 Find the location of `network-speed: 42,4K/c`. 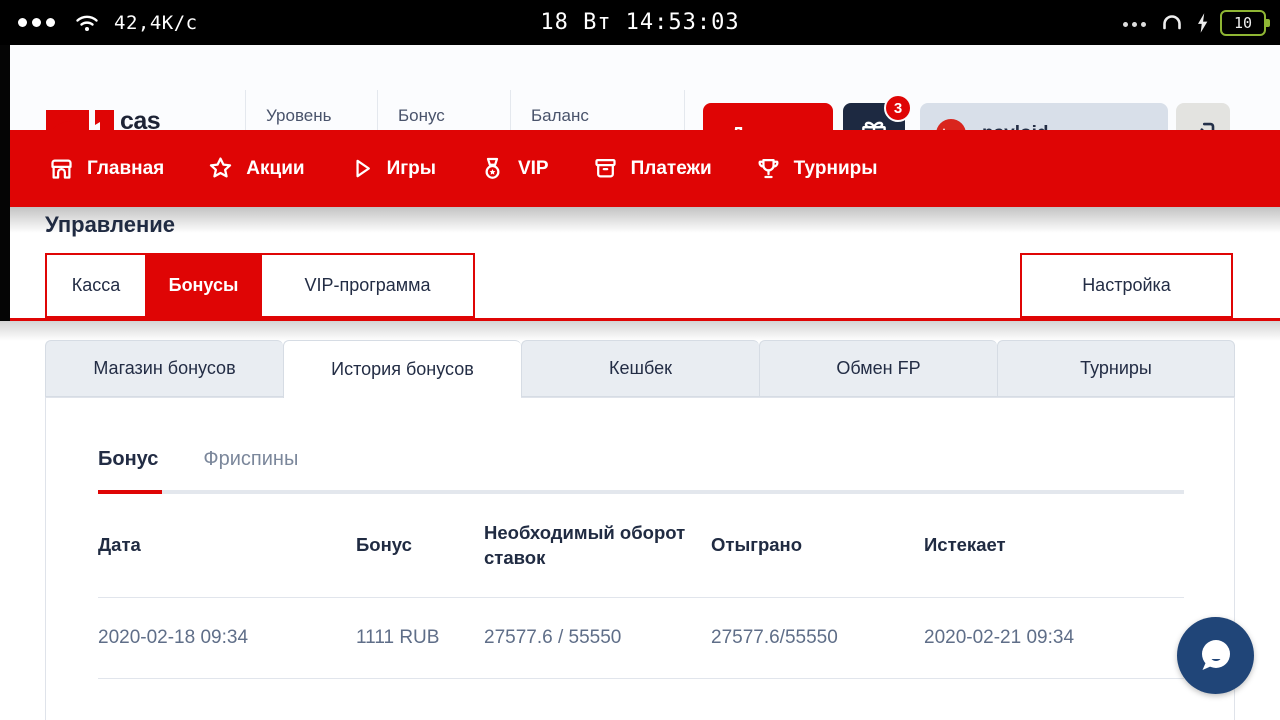

network-speed: 42,4K/c is located at coordinates (156, 22).